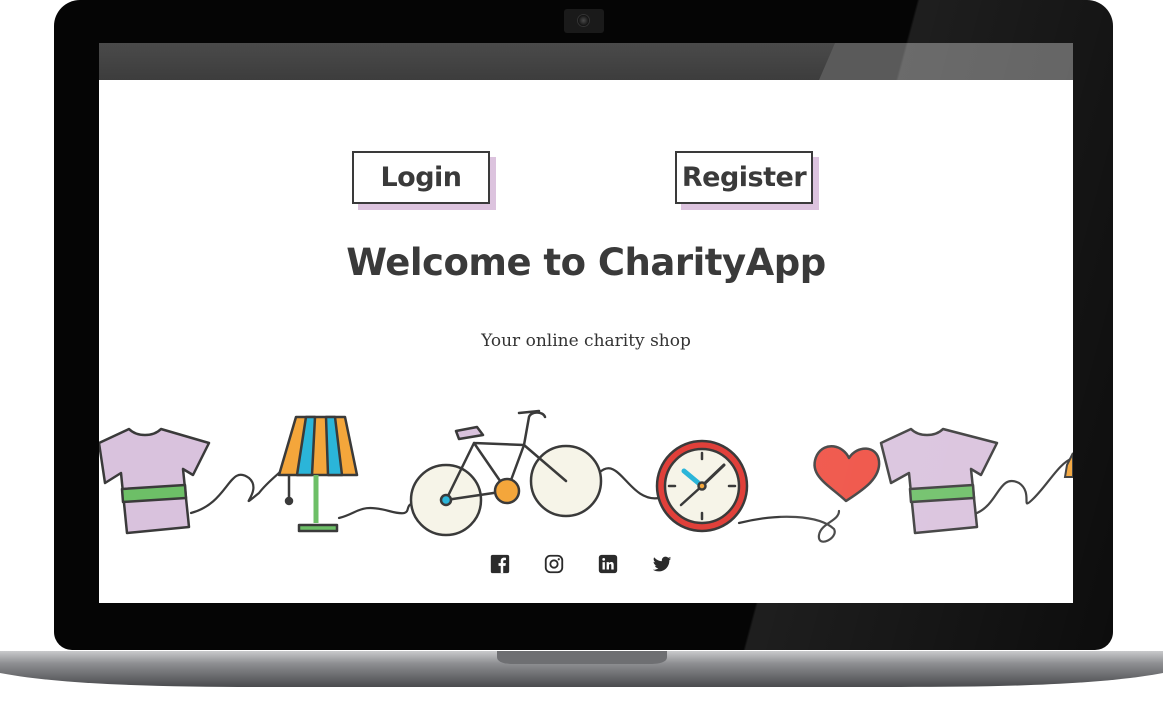  Describe the element at coordinates (702, 486) in the screenshot. I see `clock-icon` at that location.